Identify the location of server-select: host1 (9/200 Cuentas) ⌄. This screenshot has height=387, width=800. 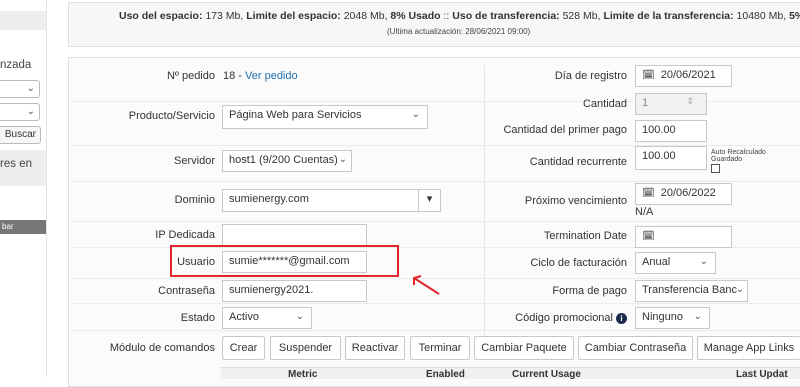
(287, 161).